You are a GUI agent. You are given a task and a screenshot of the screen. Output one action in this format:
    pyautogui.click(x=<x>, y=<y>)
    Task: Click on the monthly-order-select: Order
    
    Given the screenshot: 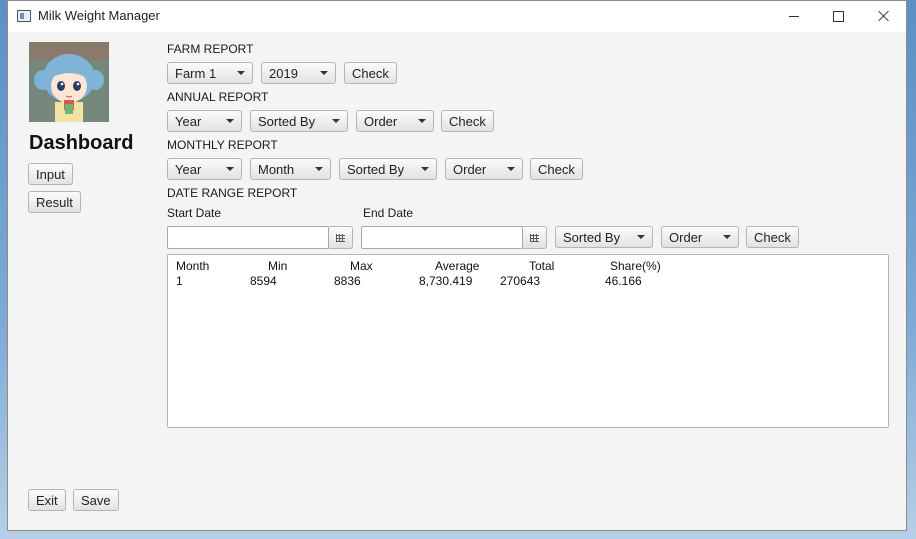 What is the action you would take?
    pyautogui.click(x=484, y=169)
    